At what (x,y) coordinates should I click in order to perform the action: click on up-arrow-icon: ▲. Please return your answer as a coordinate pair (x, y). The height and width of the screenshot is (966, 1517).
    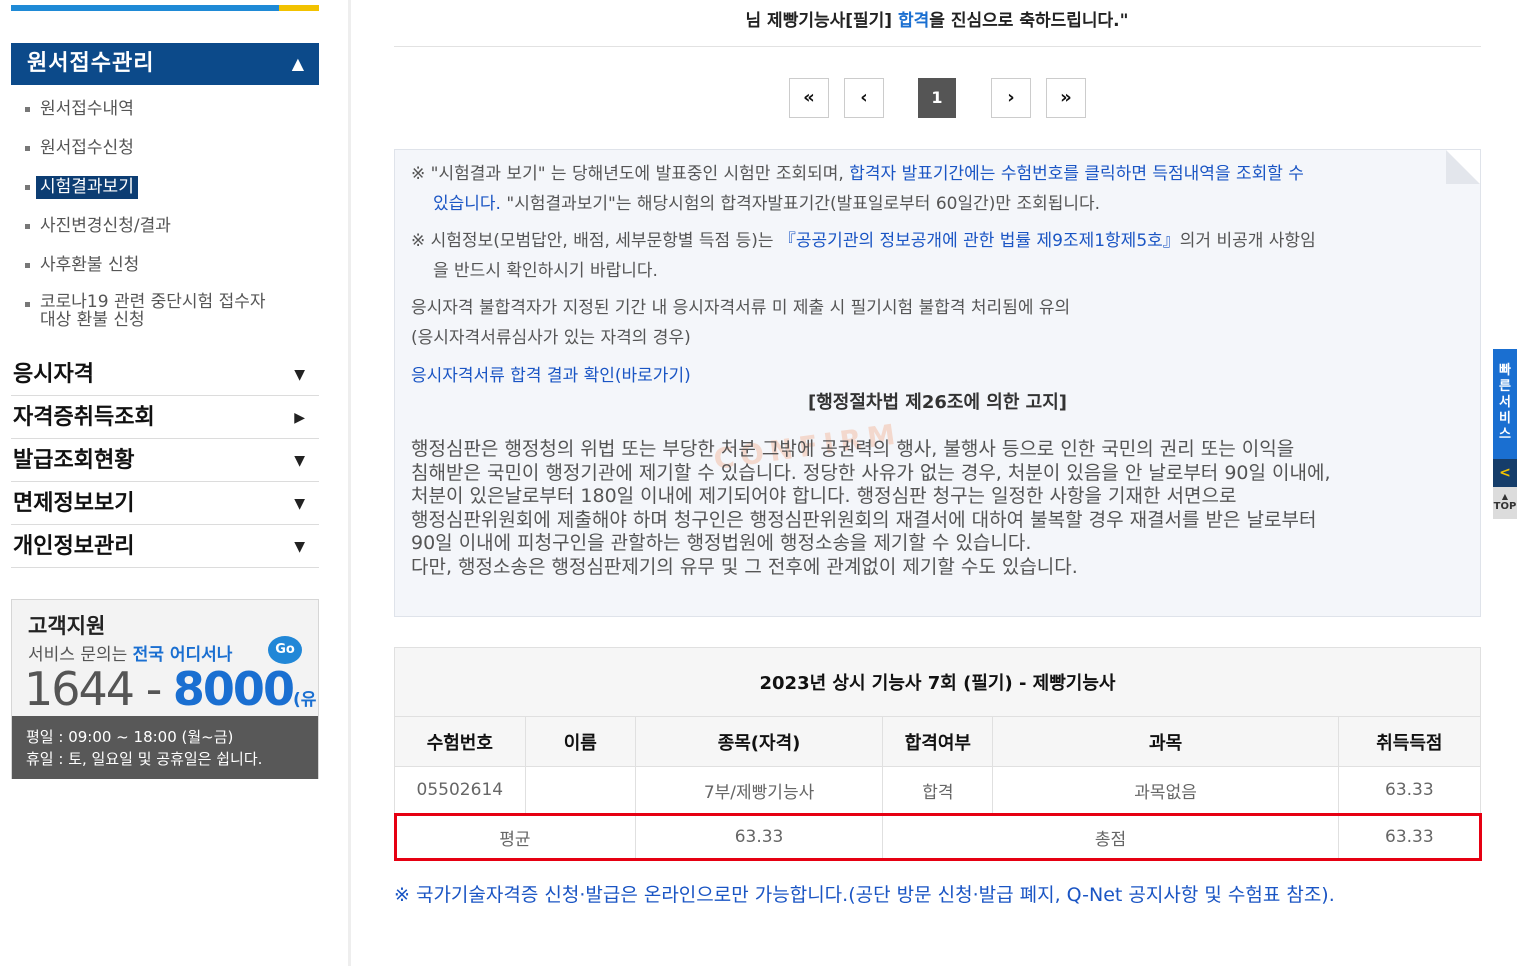
    Looking at the image, I should click on (1505, 496).